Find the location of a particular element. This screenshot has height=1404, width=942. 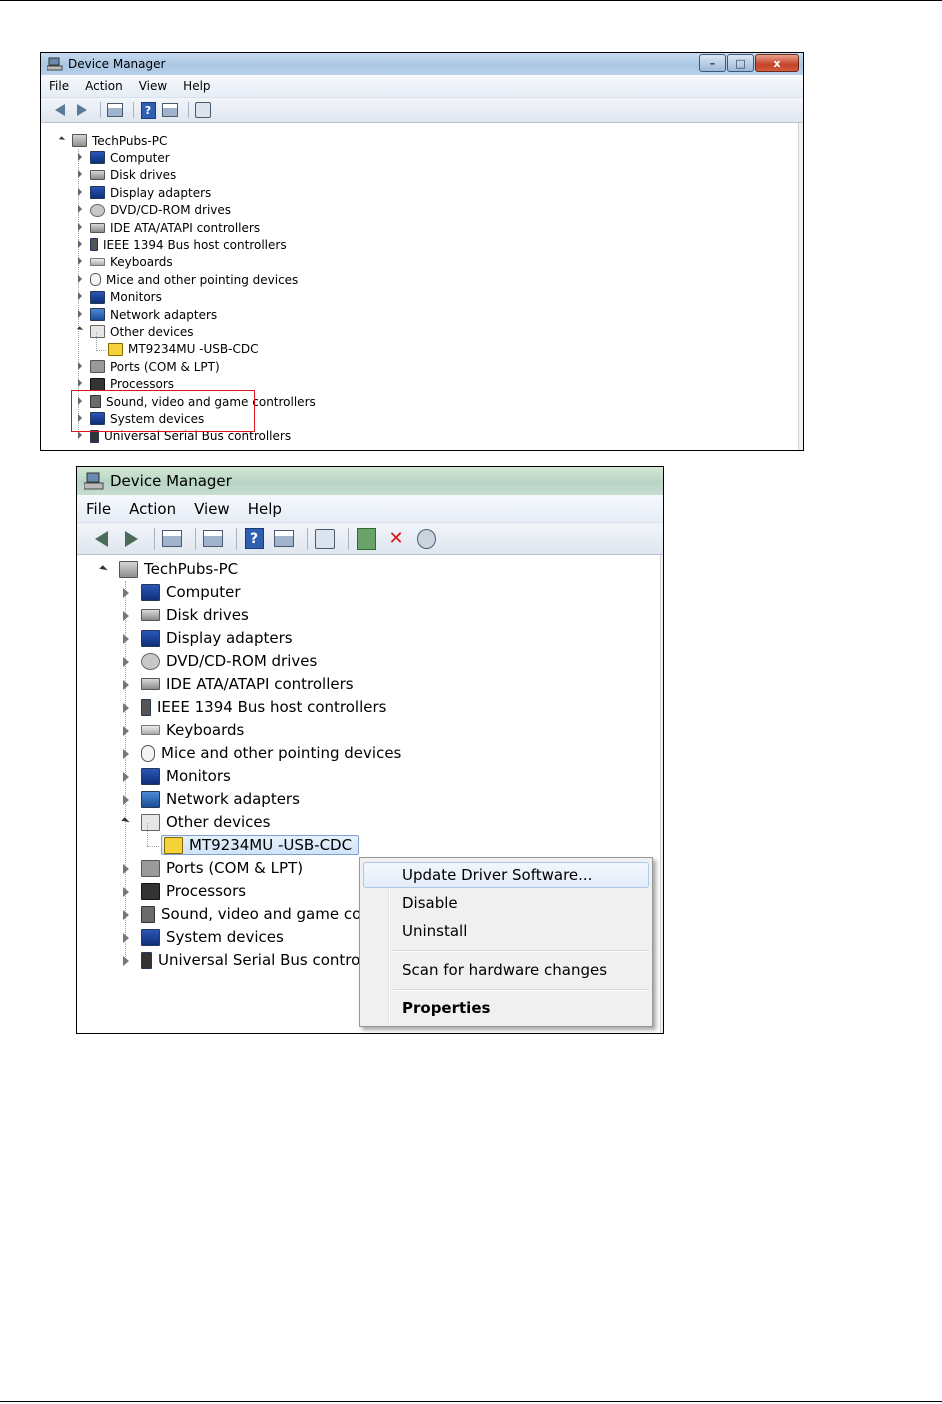

context-uninstall: Uninstall is located at coordinates (506, 931).